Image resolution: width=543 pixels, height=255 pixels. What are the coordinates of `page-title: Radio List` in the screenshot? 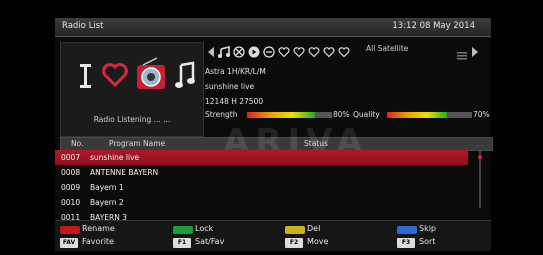 It's located at (83, 26).